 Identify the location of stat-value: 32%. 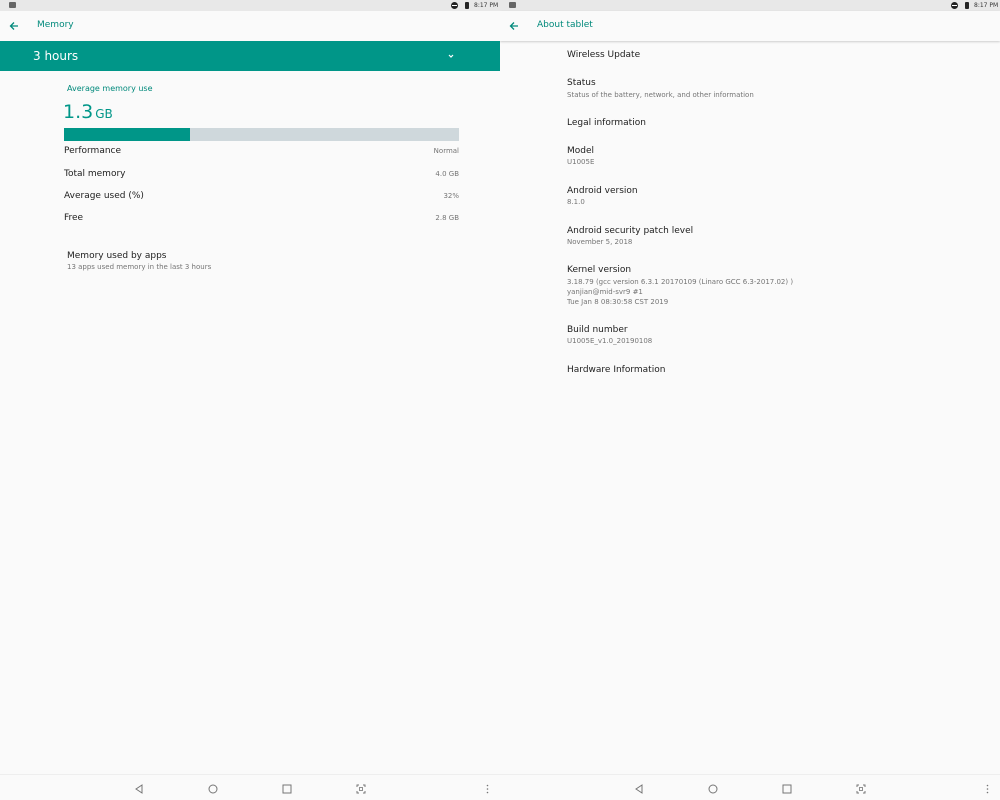
(451, 196).